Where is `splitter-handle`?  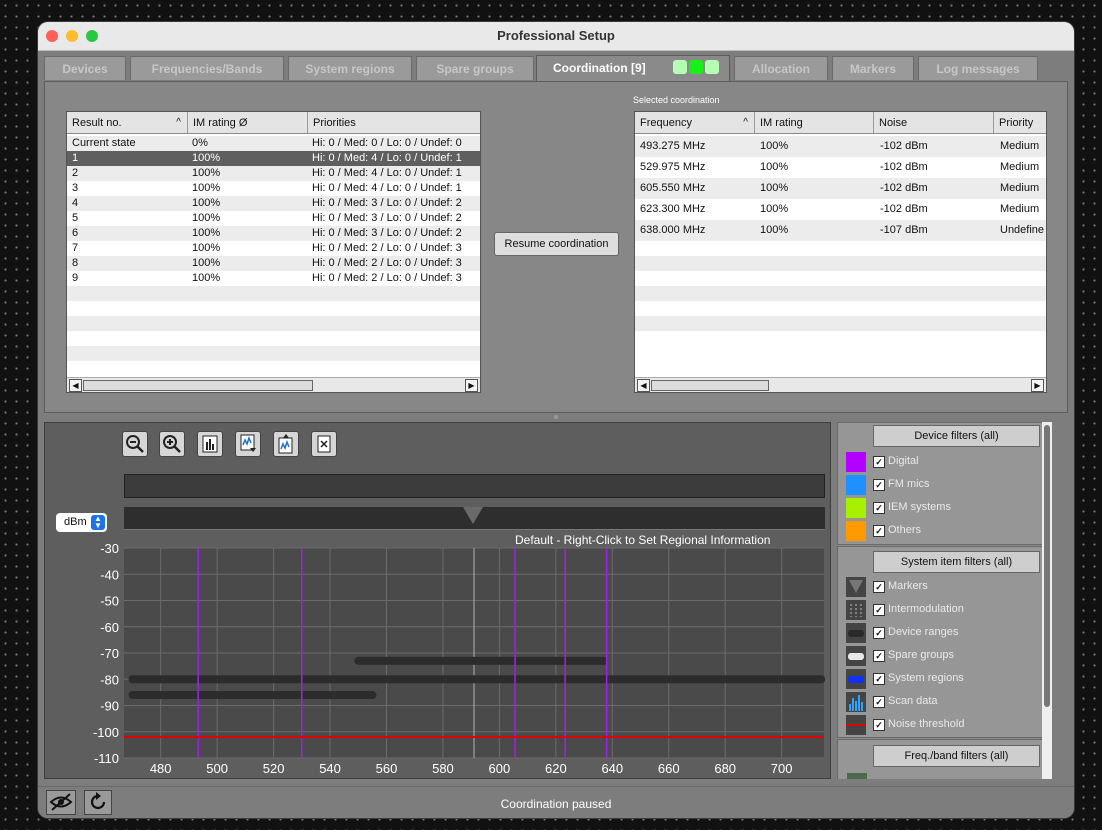
splitter-handle is located at coordinates (556, 417).